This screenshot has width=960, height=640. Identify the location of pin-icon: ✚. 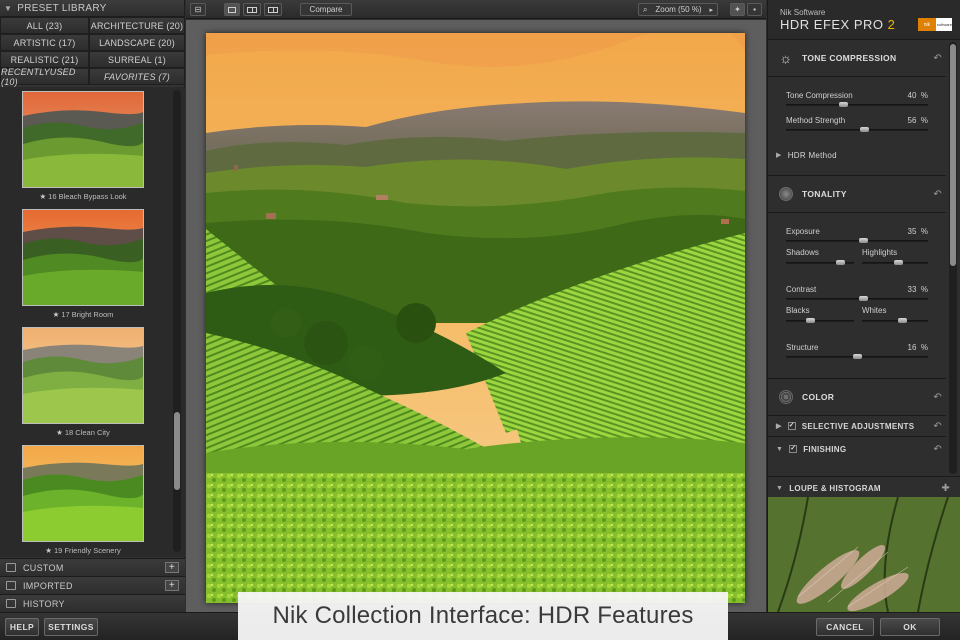
(945, 488).